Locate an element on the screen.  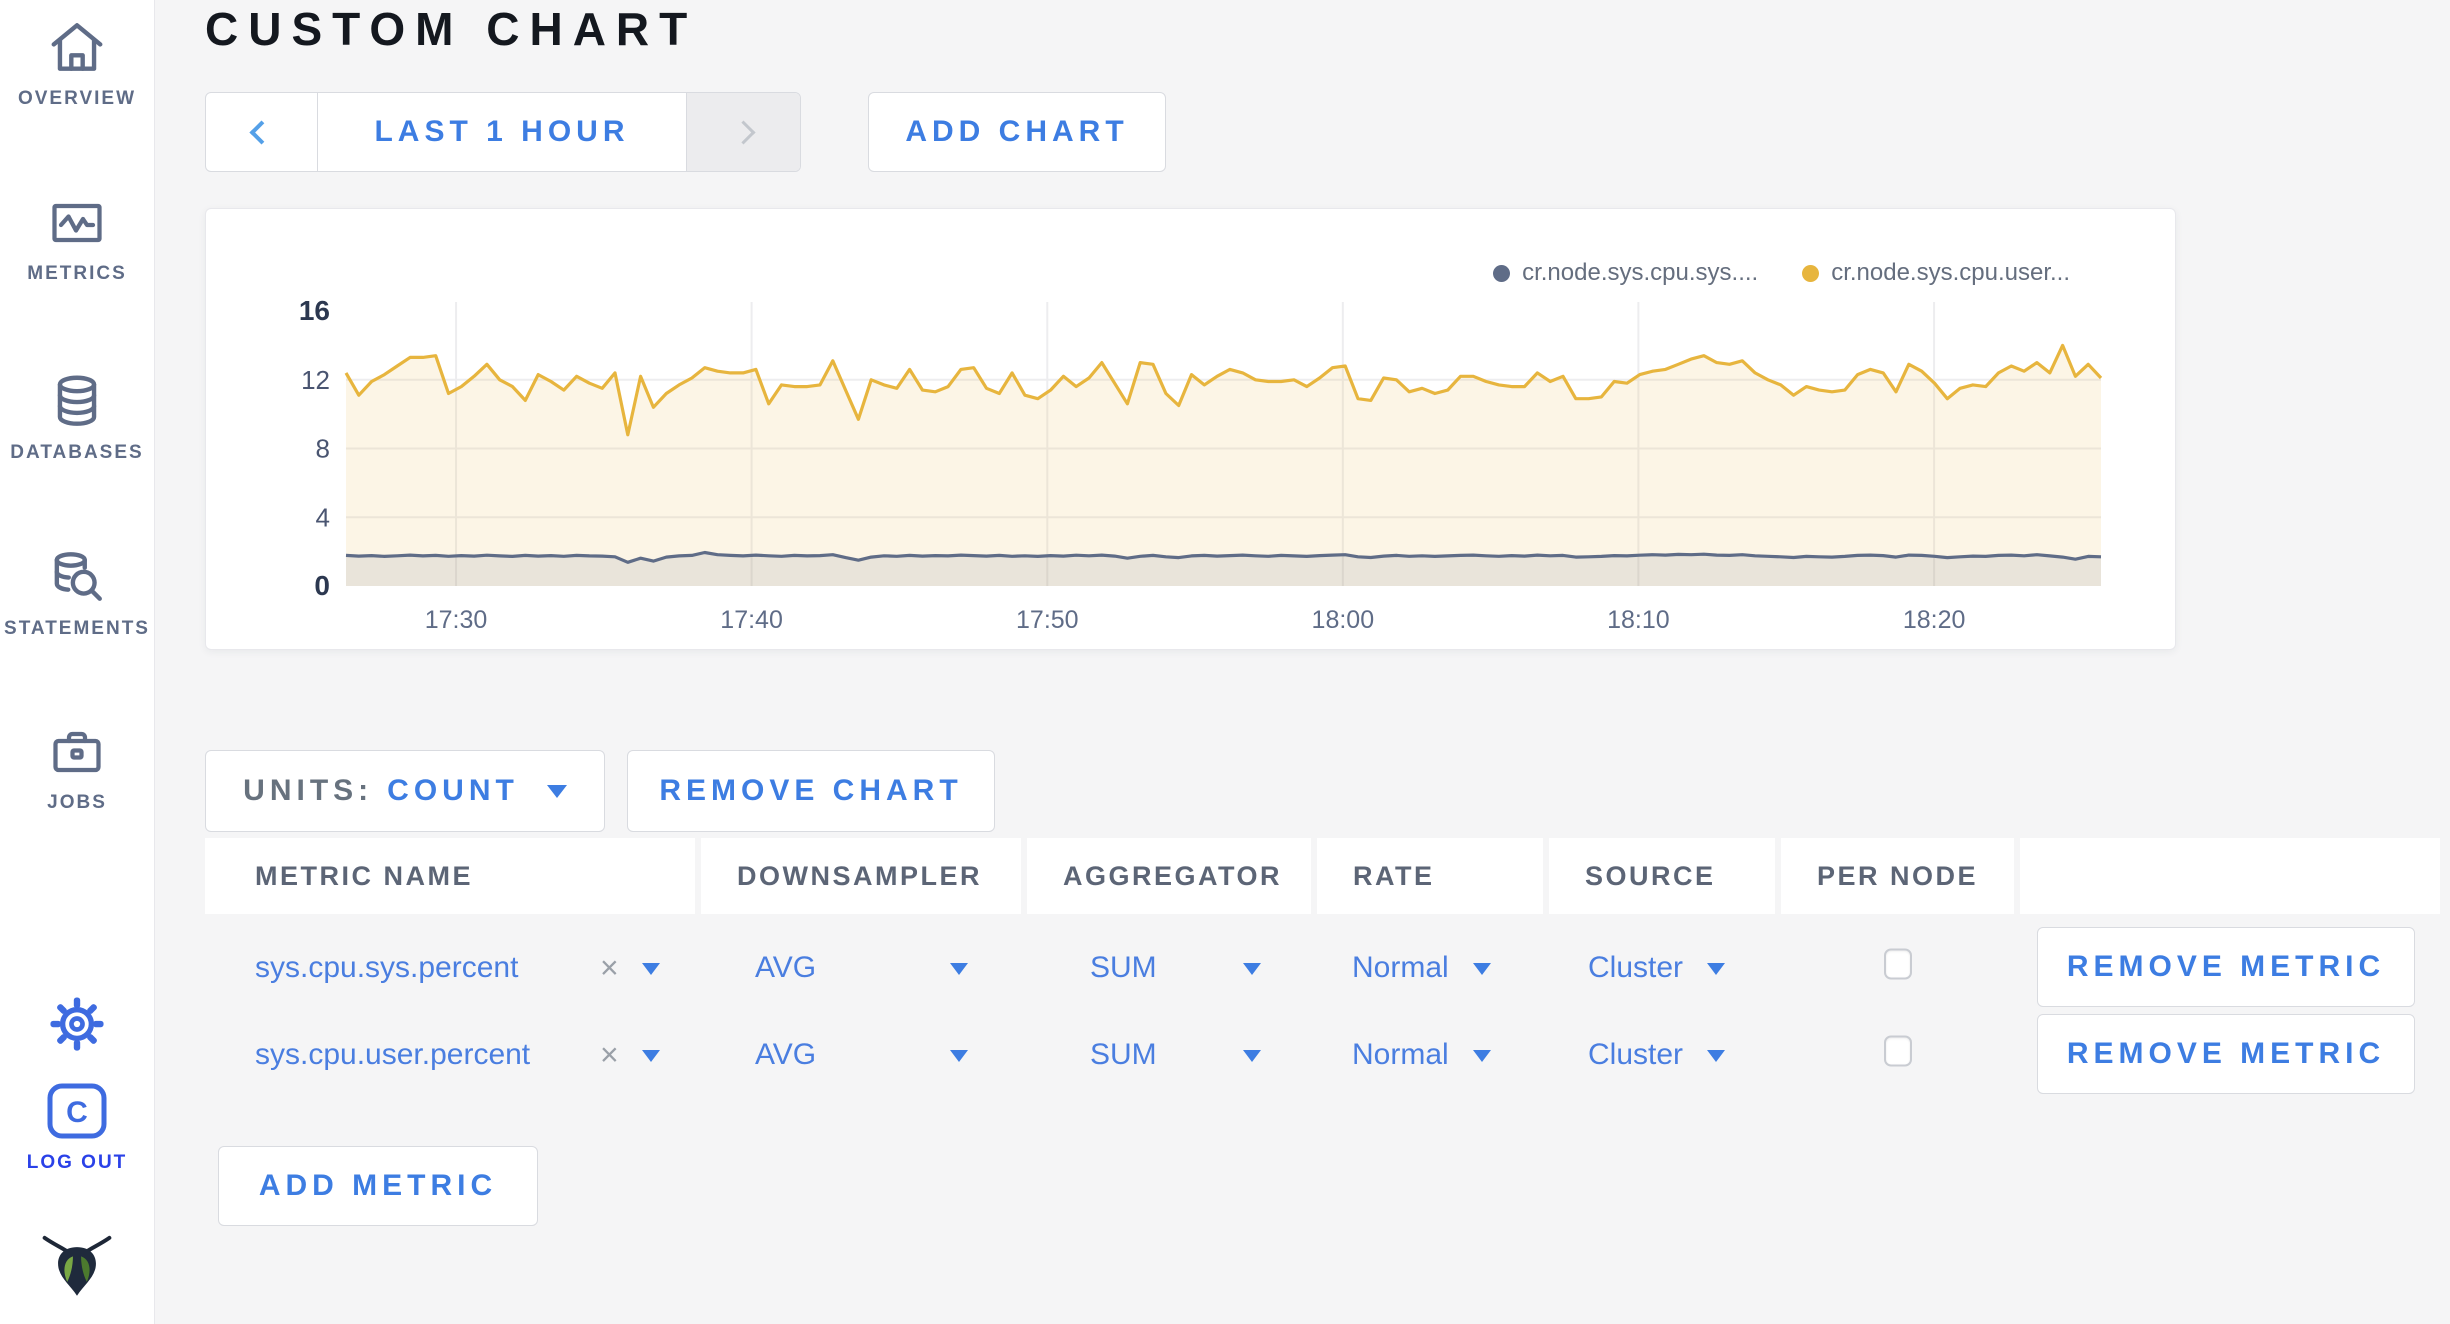
sidebar-item-metrics: METRICS is located at coordinates (77, 239).